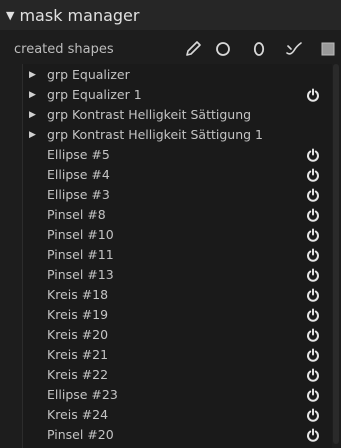 This screenshot has width=341, height=448. Describe the element at coordinates (82, 394) in the screenshot. I see `shape-label: Ellipse #23` at that location.